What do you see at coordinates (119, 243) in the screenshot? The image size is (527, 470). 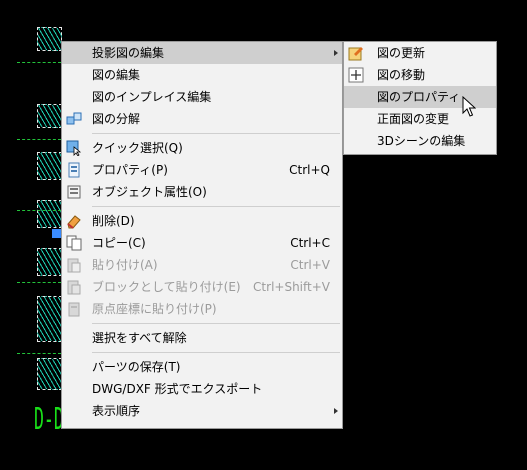 I see `menu-item-label: コピー(C)` at bounding box center [119, 243].